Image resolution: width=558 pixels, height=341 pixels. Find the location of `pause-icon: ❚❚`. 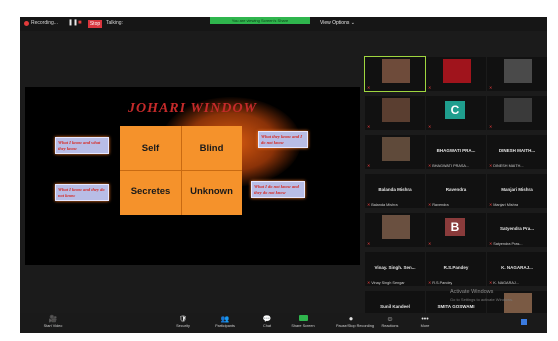

pause-icon: ❚❚ is located at coordinates (73, 23).